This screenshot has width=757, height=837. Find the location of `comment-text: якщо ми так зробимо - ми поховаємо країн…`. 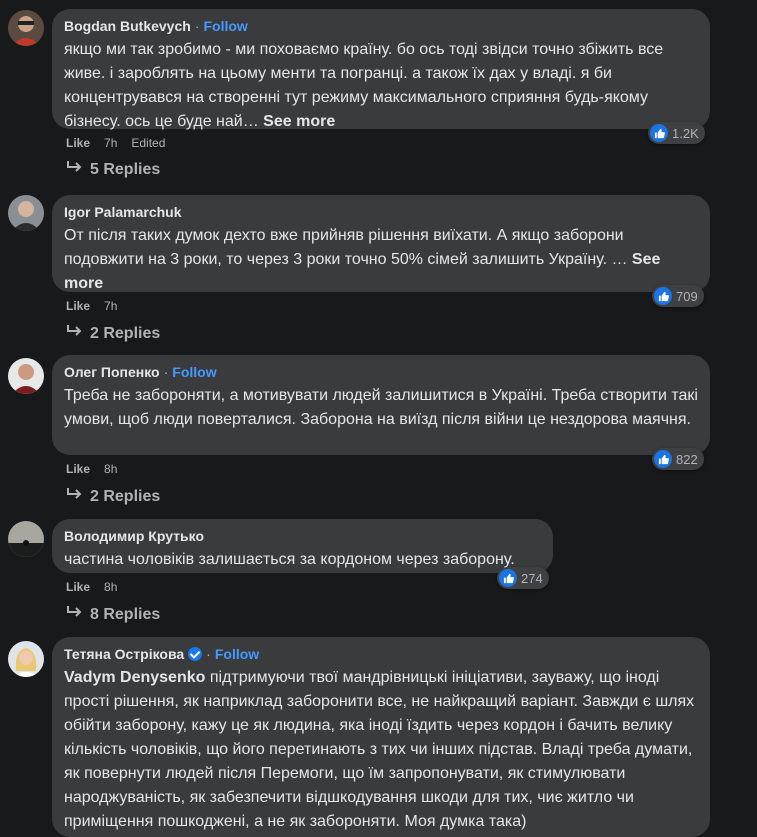

comment-text: якщо ми так зробимо - ми поховаємо країн… is located at coordinates (364, 85).